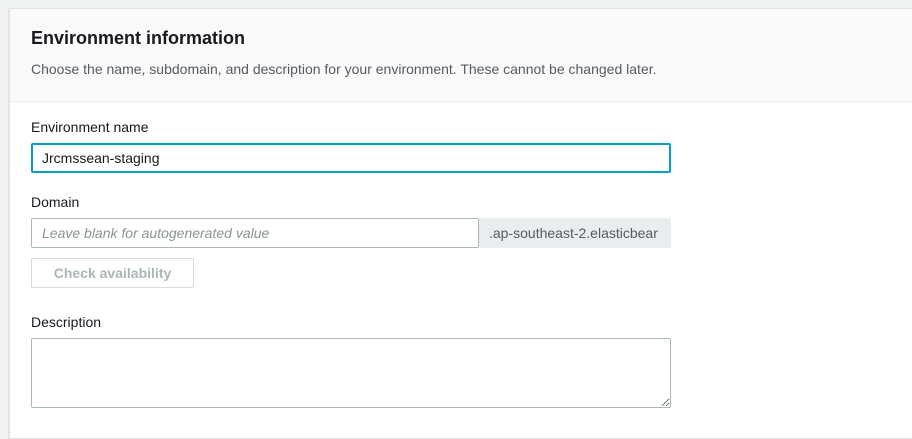 Image resolution: width=912 pixels, height=439 pixels. I want to click on description-textarea, so click(351, 373).